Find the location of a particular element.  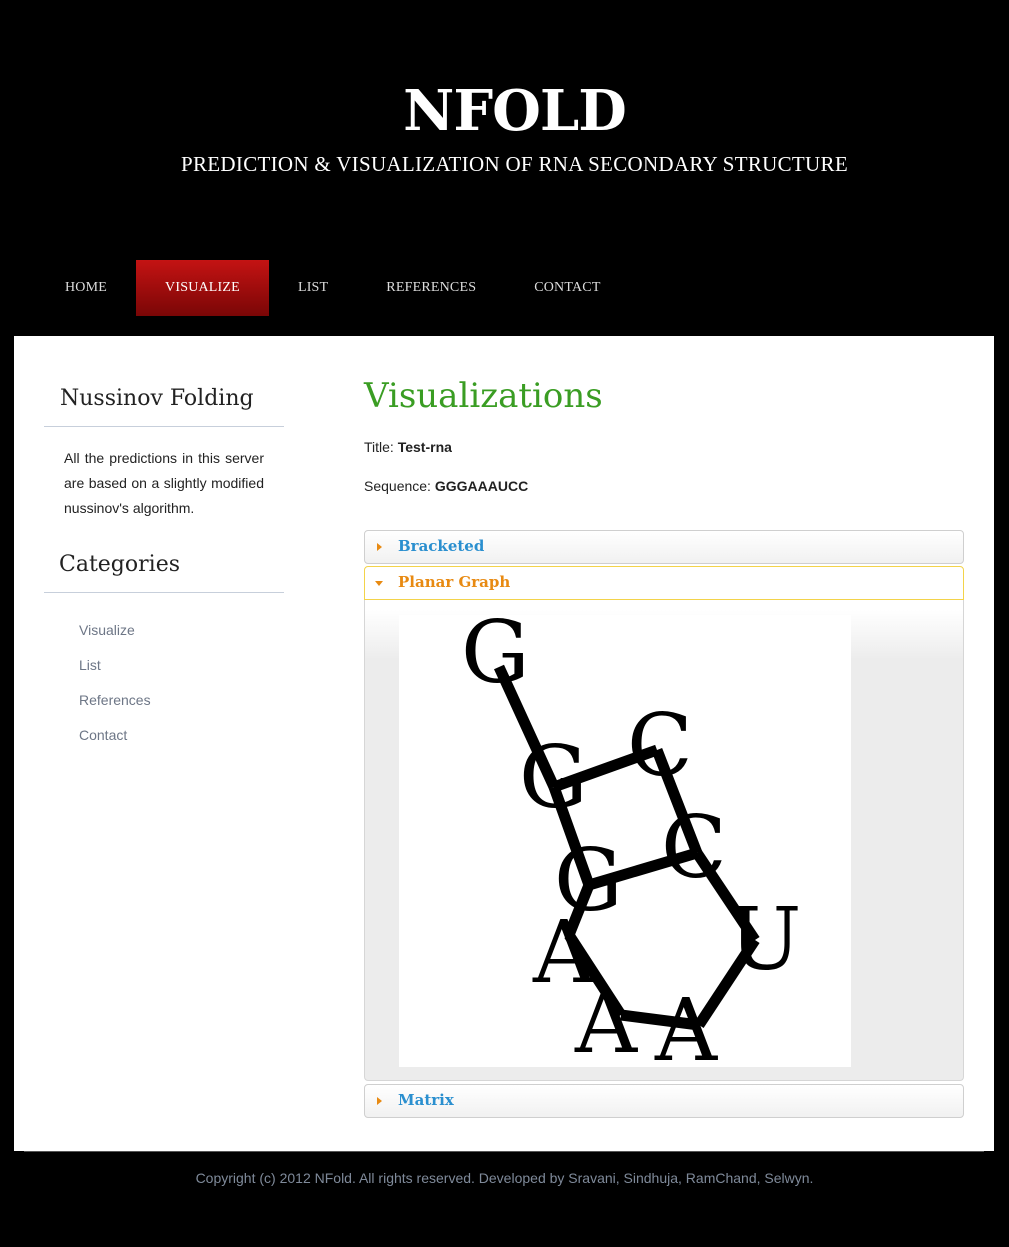

page-title: Visualizations is located at coordinates (483, 396).